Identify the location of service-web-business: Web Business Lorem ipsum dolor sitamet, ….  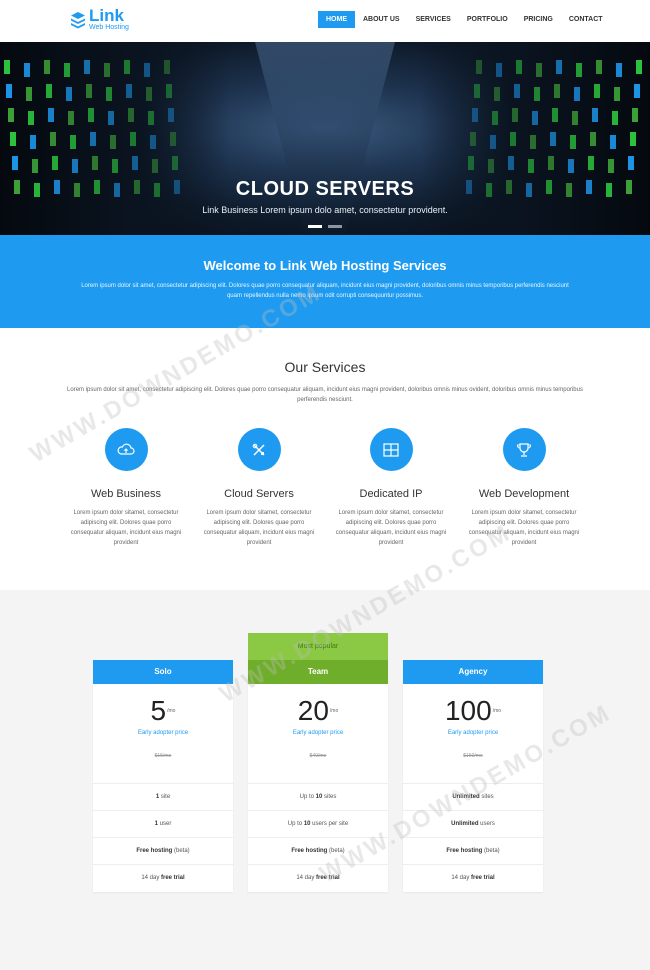
(126, 488).